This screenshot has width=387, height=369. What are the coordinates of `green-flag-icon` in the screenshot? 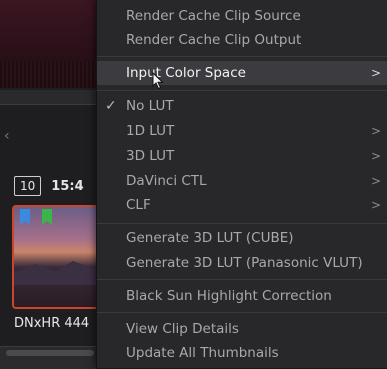 It's located at (47, 217).